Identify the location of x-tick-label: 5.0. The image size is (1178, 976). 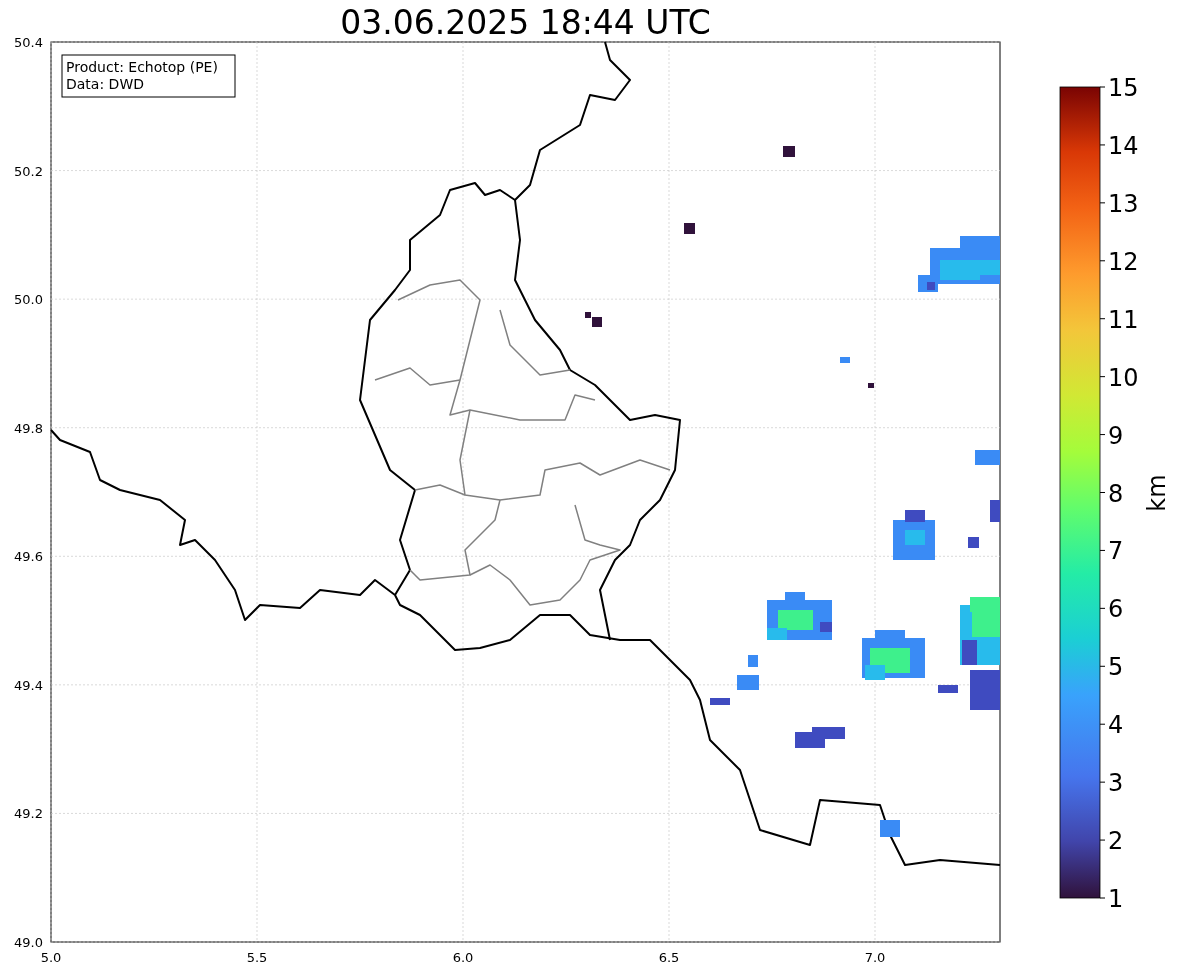
(51, 957).